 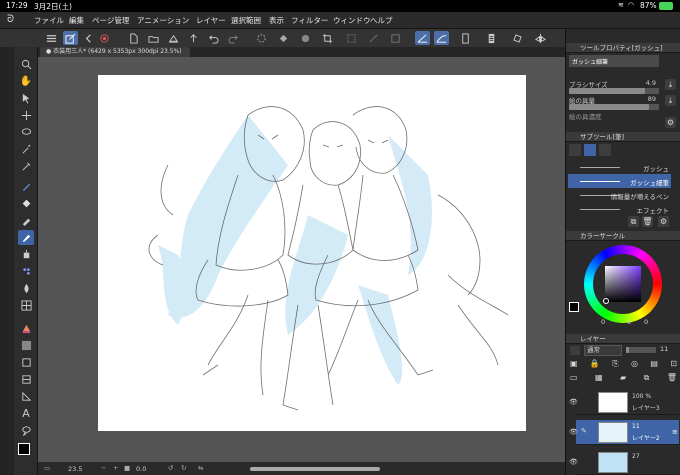 What do you see at coordinates (574, 379) in the screenshot?
I see `new-raster-icon: ▭` at bounding box center [574, 379].